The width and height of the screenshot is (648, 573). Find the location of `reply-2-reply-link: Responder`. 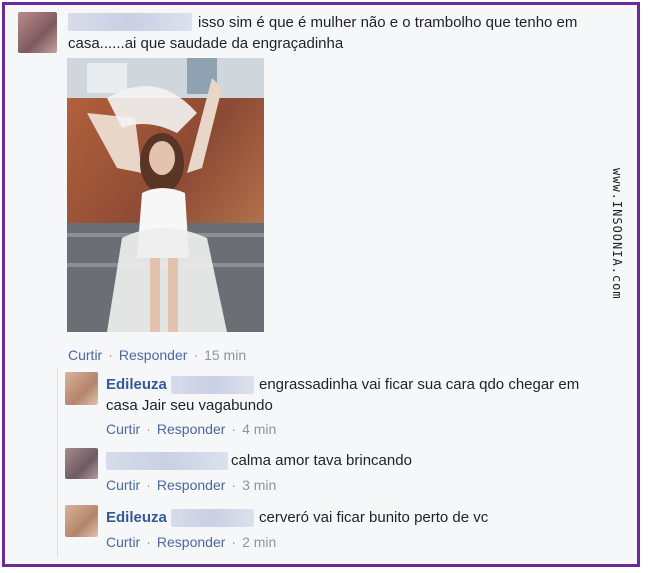

reply-2-reply-link: Responder is located at coordinates (191, 485).